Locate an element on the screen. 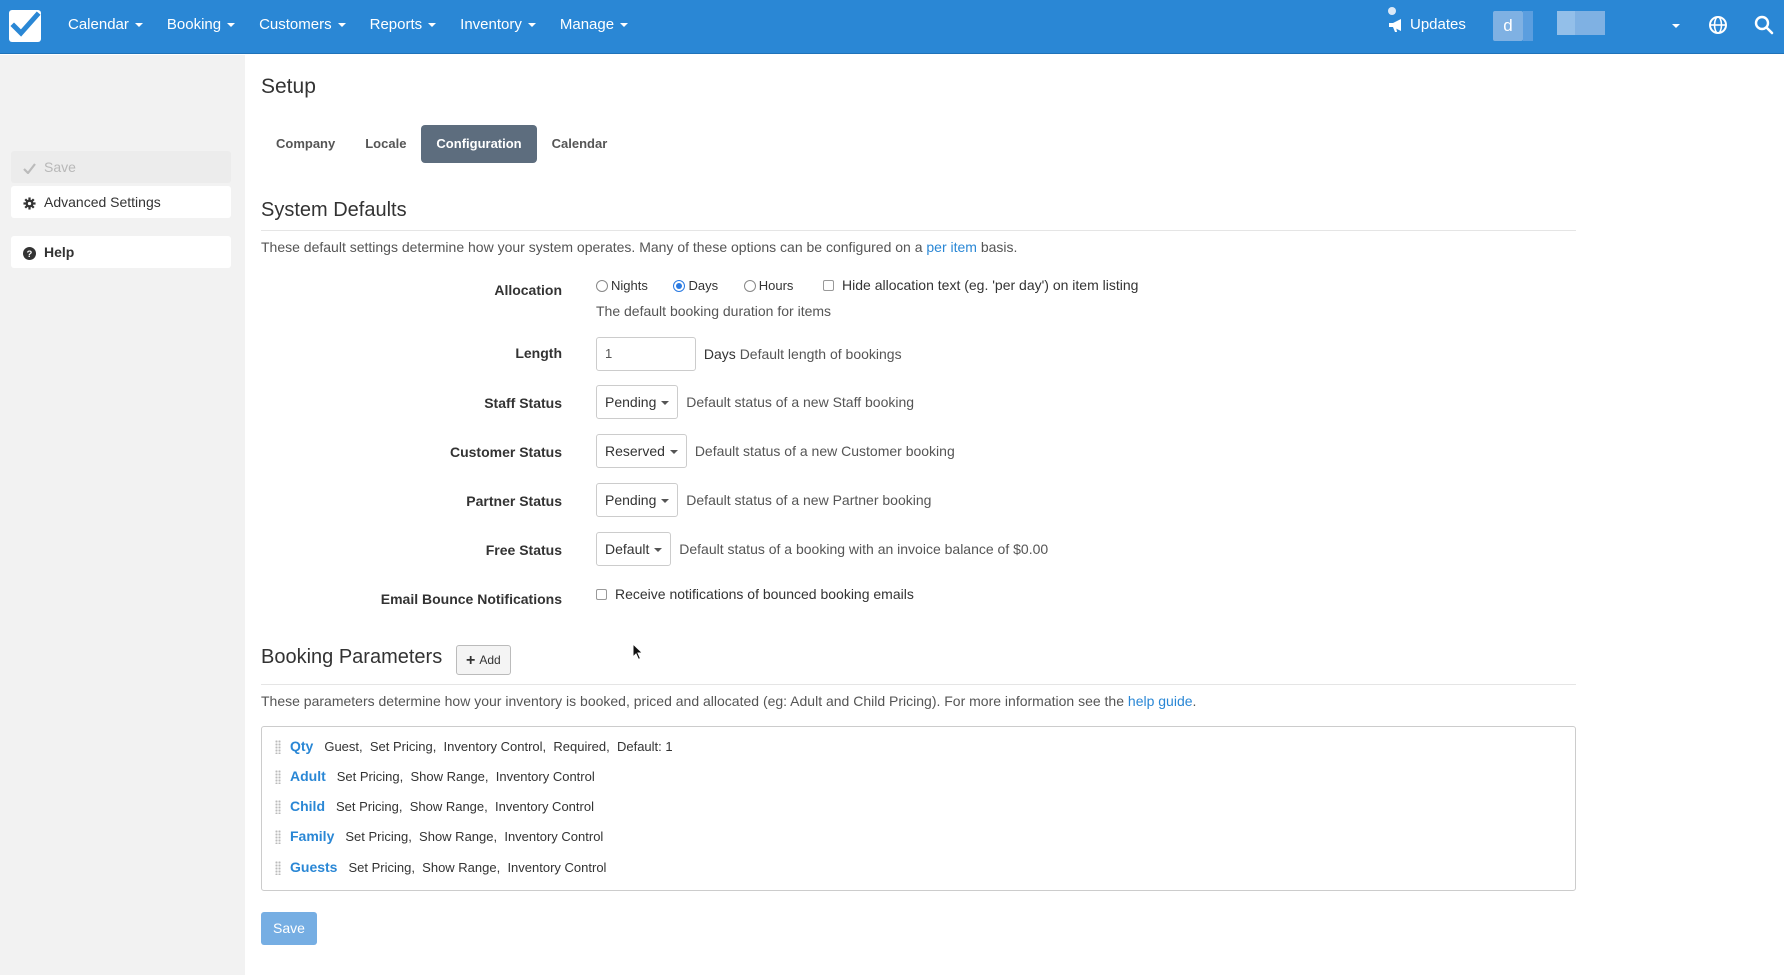 The height and width of the screenshot is (975, 1784). account-dropdown-icon is located at coordinates (1676, 26).